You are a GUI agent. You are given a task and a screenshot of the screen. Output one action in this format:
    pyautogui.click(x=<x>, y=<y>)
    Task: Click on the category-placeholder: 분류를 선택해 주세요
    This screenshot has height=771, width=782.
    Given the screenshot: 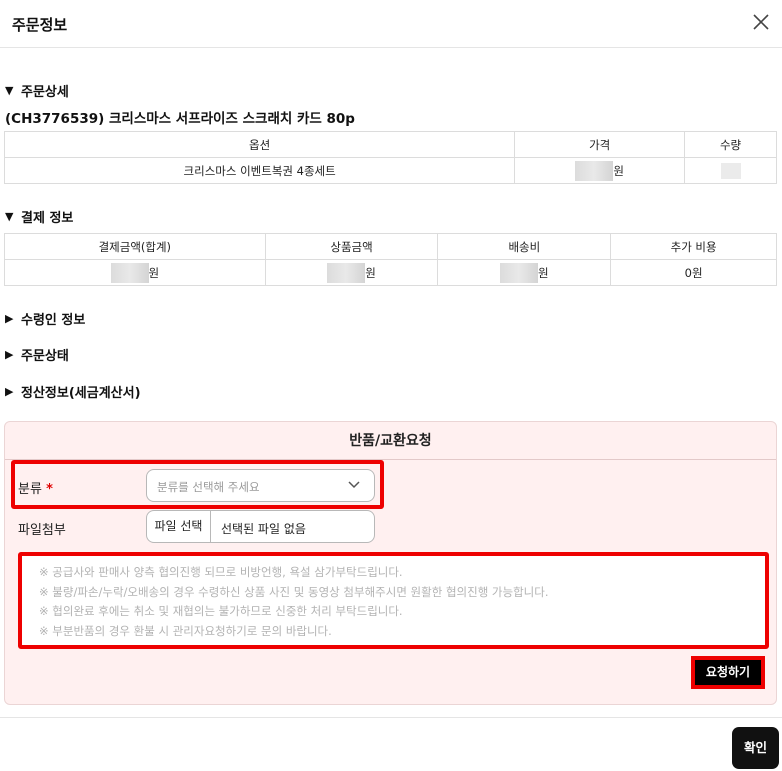 What is the action you would take?
    pyautogui.click(x=208, y=487)
    